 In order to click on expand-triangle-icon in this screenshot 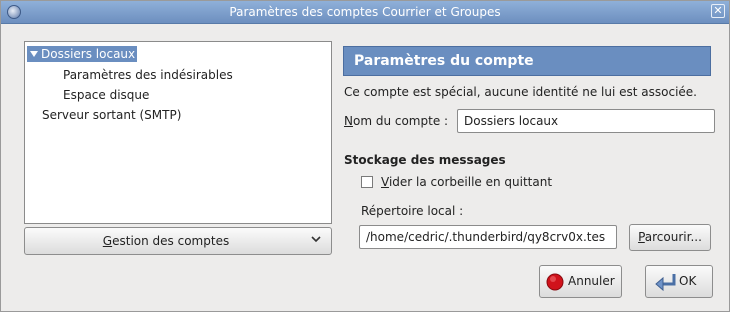, I will do `click(34, 54)`.